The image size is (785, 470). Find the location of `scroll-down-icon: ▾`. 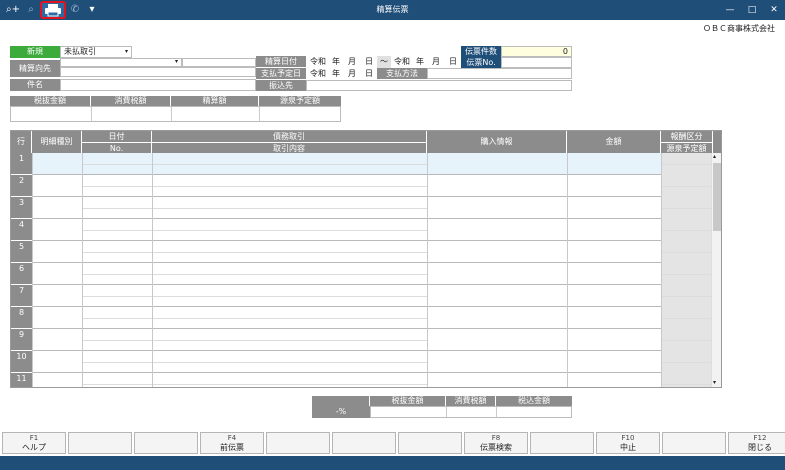

scroll-down-icon: ▾ is located at coordinates (714, 382).